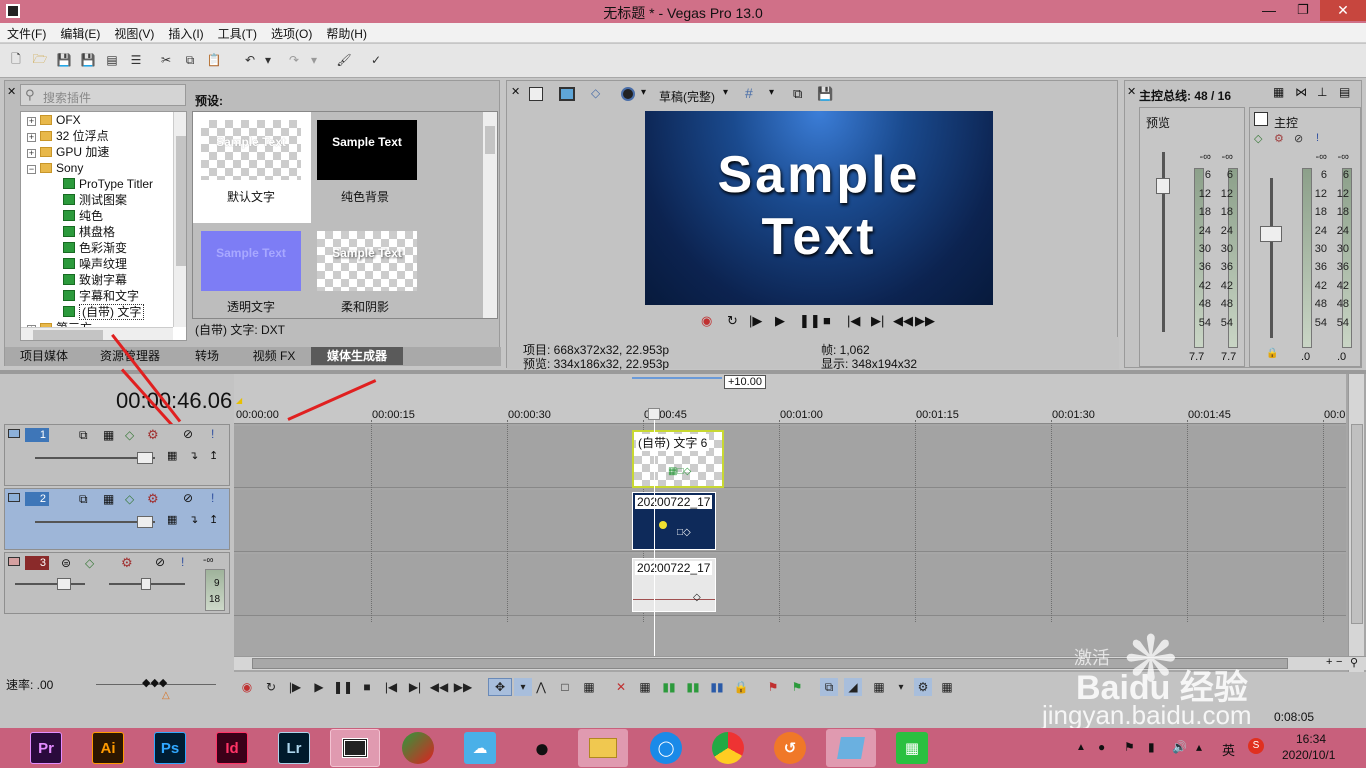 This screenshot has width=1366, height=768. I want to click on track-1-level-slider, so click(95, 458).